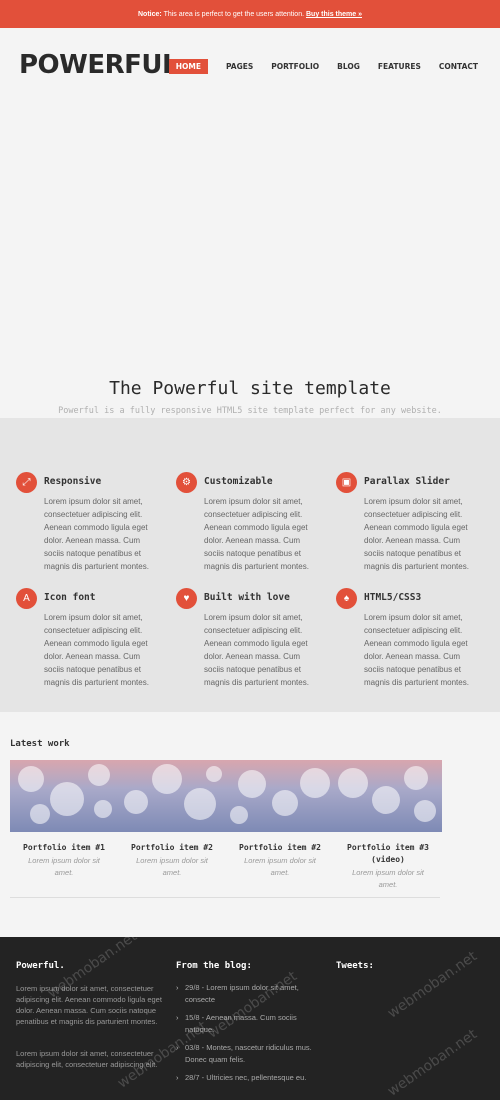  I want to click on feature-title: Responsive, so click(73, 481).